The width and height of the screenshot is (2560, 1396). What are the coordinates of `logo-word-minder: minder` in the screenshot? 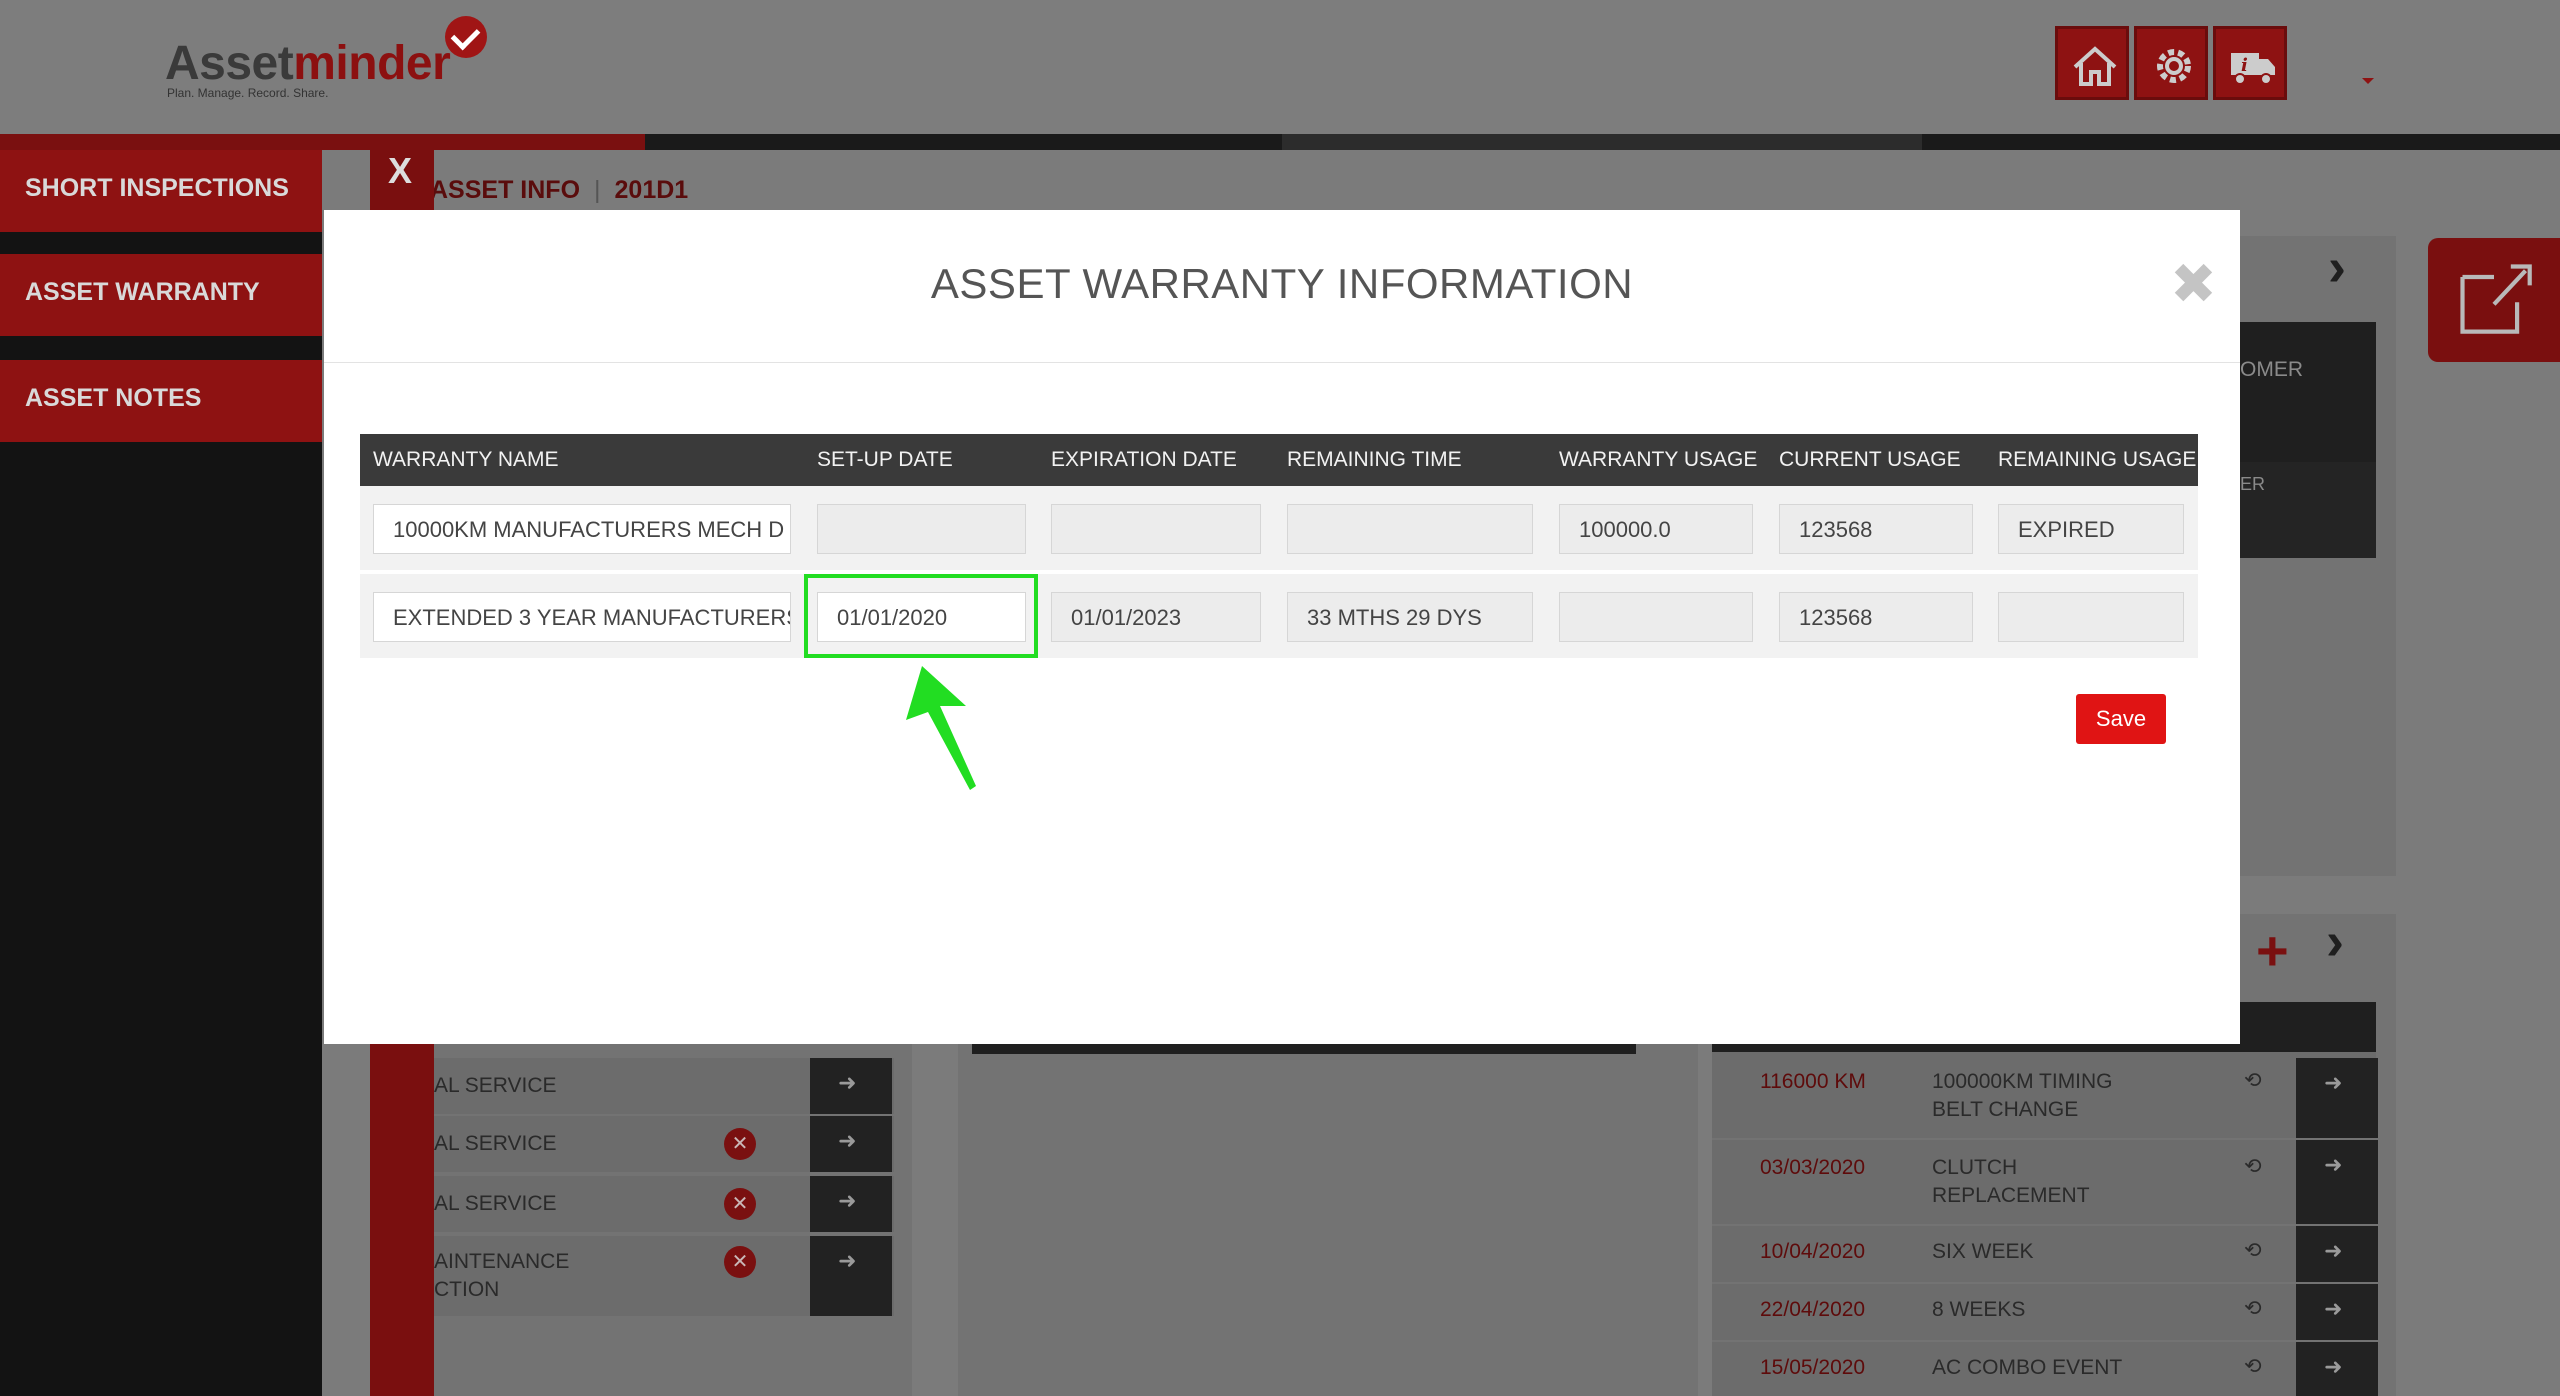 It's located at (372, 63).